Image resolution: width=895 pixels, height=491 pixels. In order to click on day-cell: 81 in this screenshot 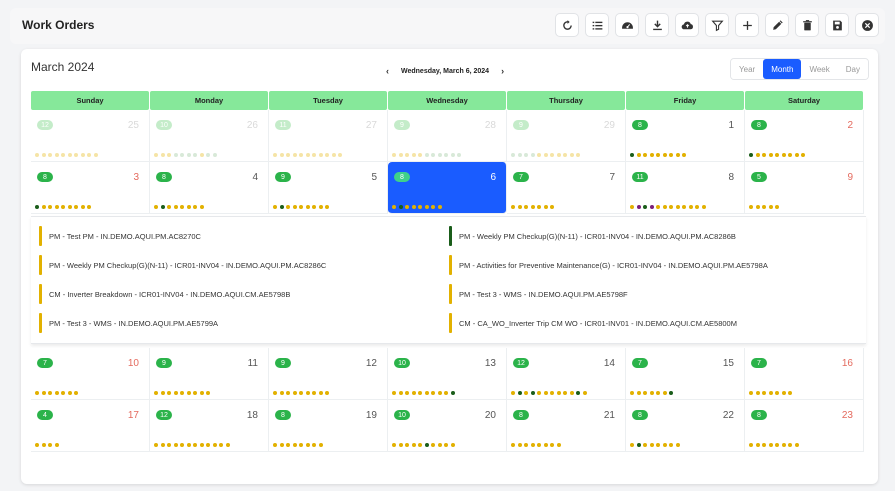, I will do `click(685, 136)`.